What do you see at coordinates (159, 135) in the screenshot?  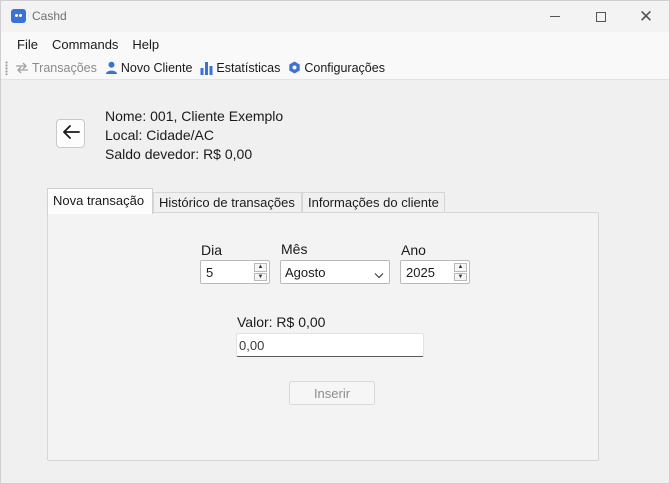 I see `client-location: Local: Cidade/AC` at bounding box center [159, 135].